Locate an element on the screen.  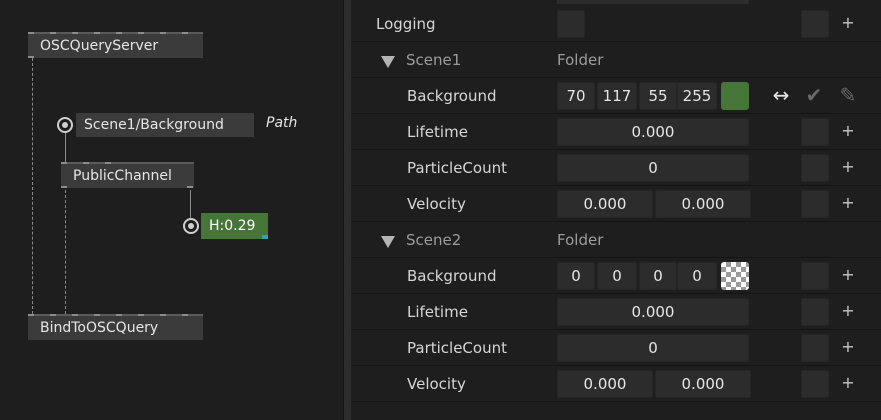
row-scene1-particlecount: ParticleCount 0 + is located at coordinates (616, 168).